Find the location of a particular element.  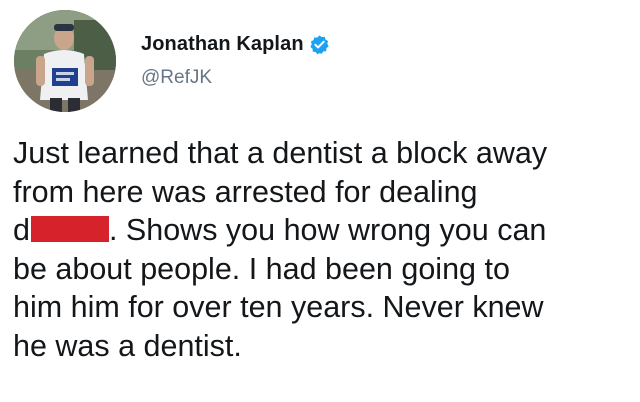

avatar is located at coordinates (65, 61).